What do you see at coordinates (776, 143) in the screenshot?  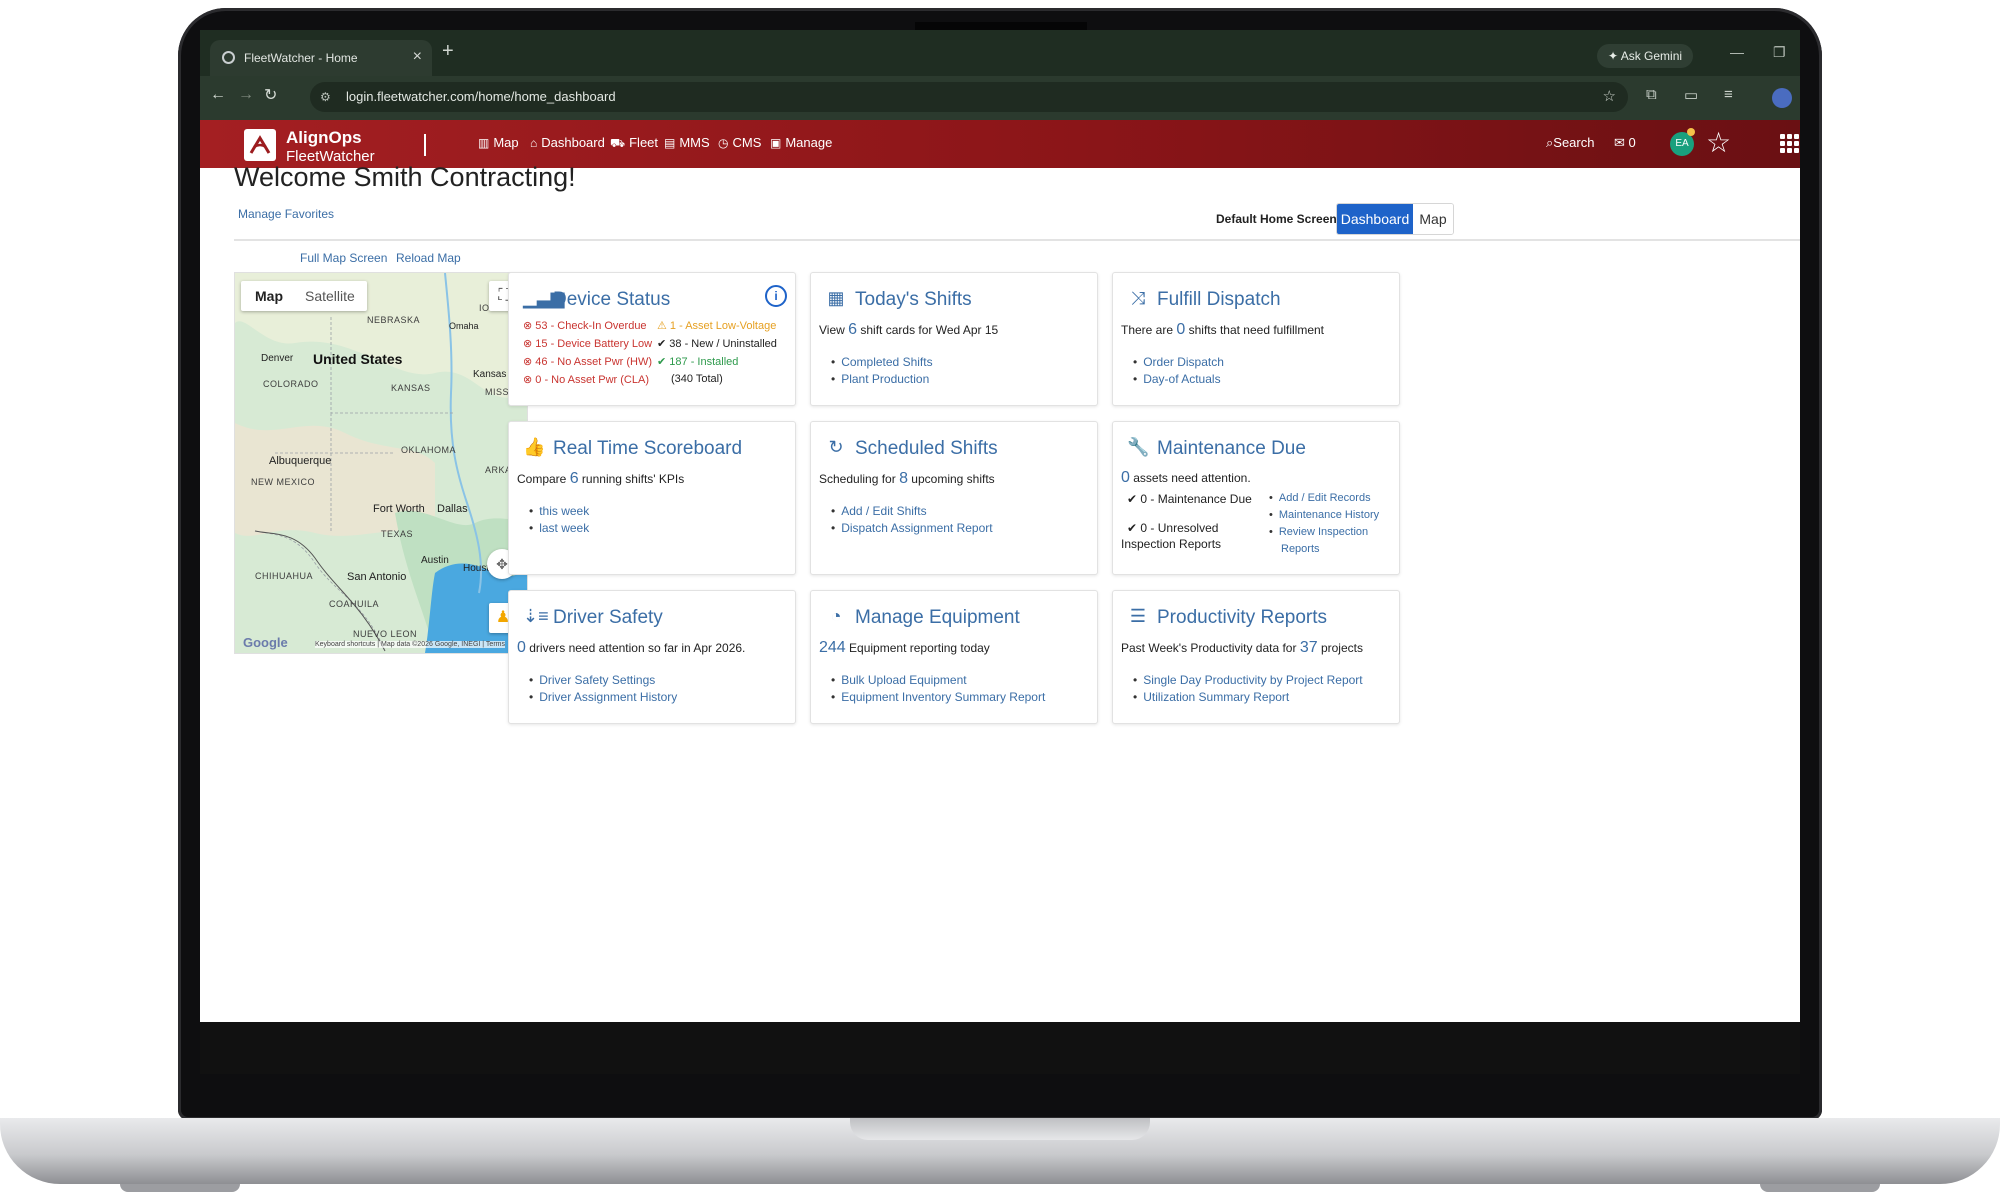 I see `manage-icon: ▣` at bounding box center [776, 143].